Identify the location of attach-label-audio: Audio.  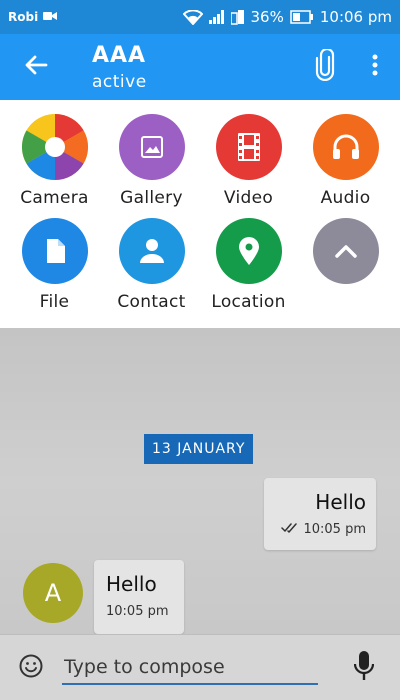
(345, 198).